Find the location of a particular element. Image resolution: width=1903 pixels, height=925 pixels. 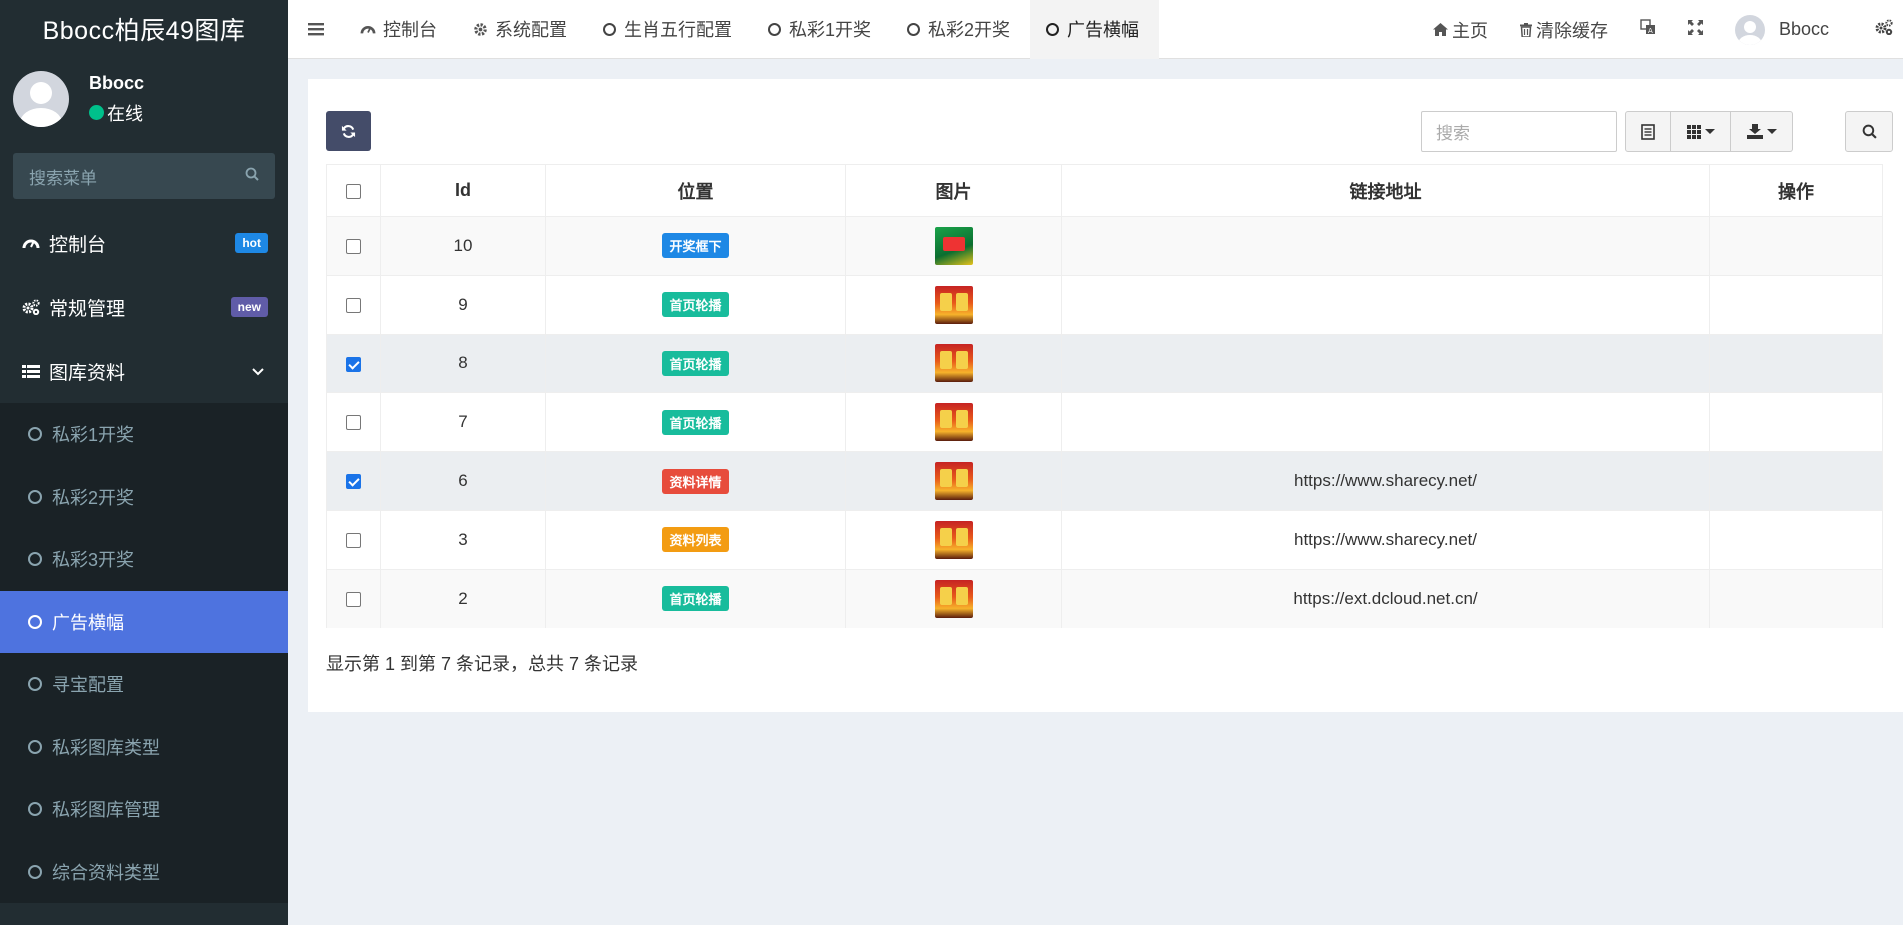

export-icon is located at coordinates (1754, 131).